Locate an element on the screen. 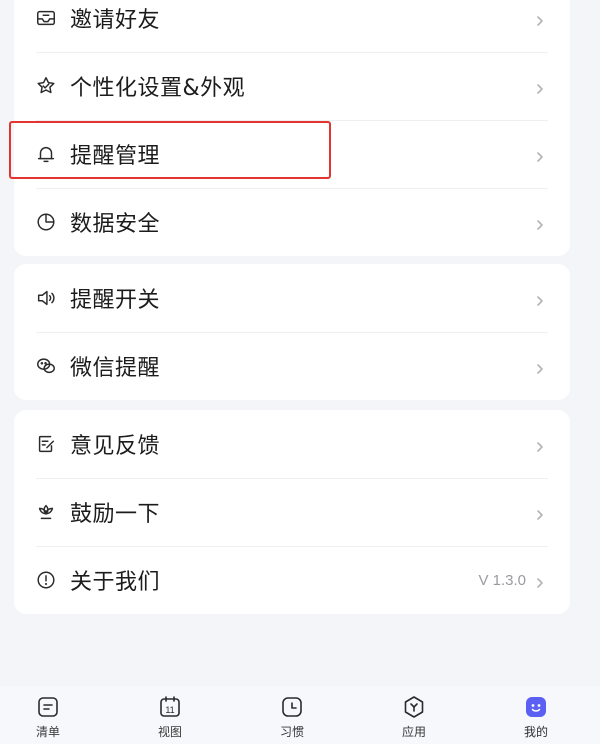 The width and height of the screenshot is (600, 744). tab-label: 习惯 is located at coordinates (291, 732).